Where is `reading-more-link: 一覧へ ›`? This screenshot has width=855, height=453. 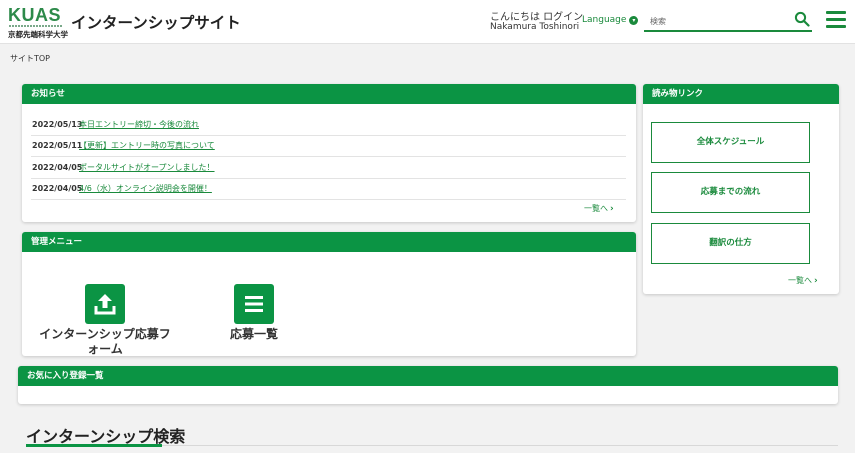 reading-more-link: 一覧へ › is located at coordinates (803, 280).